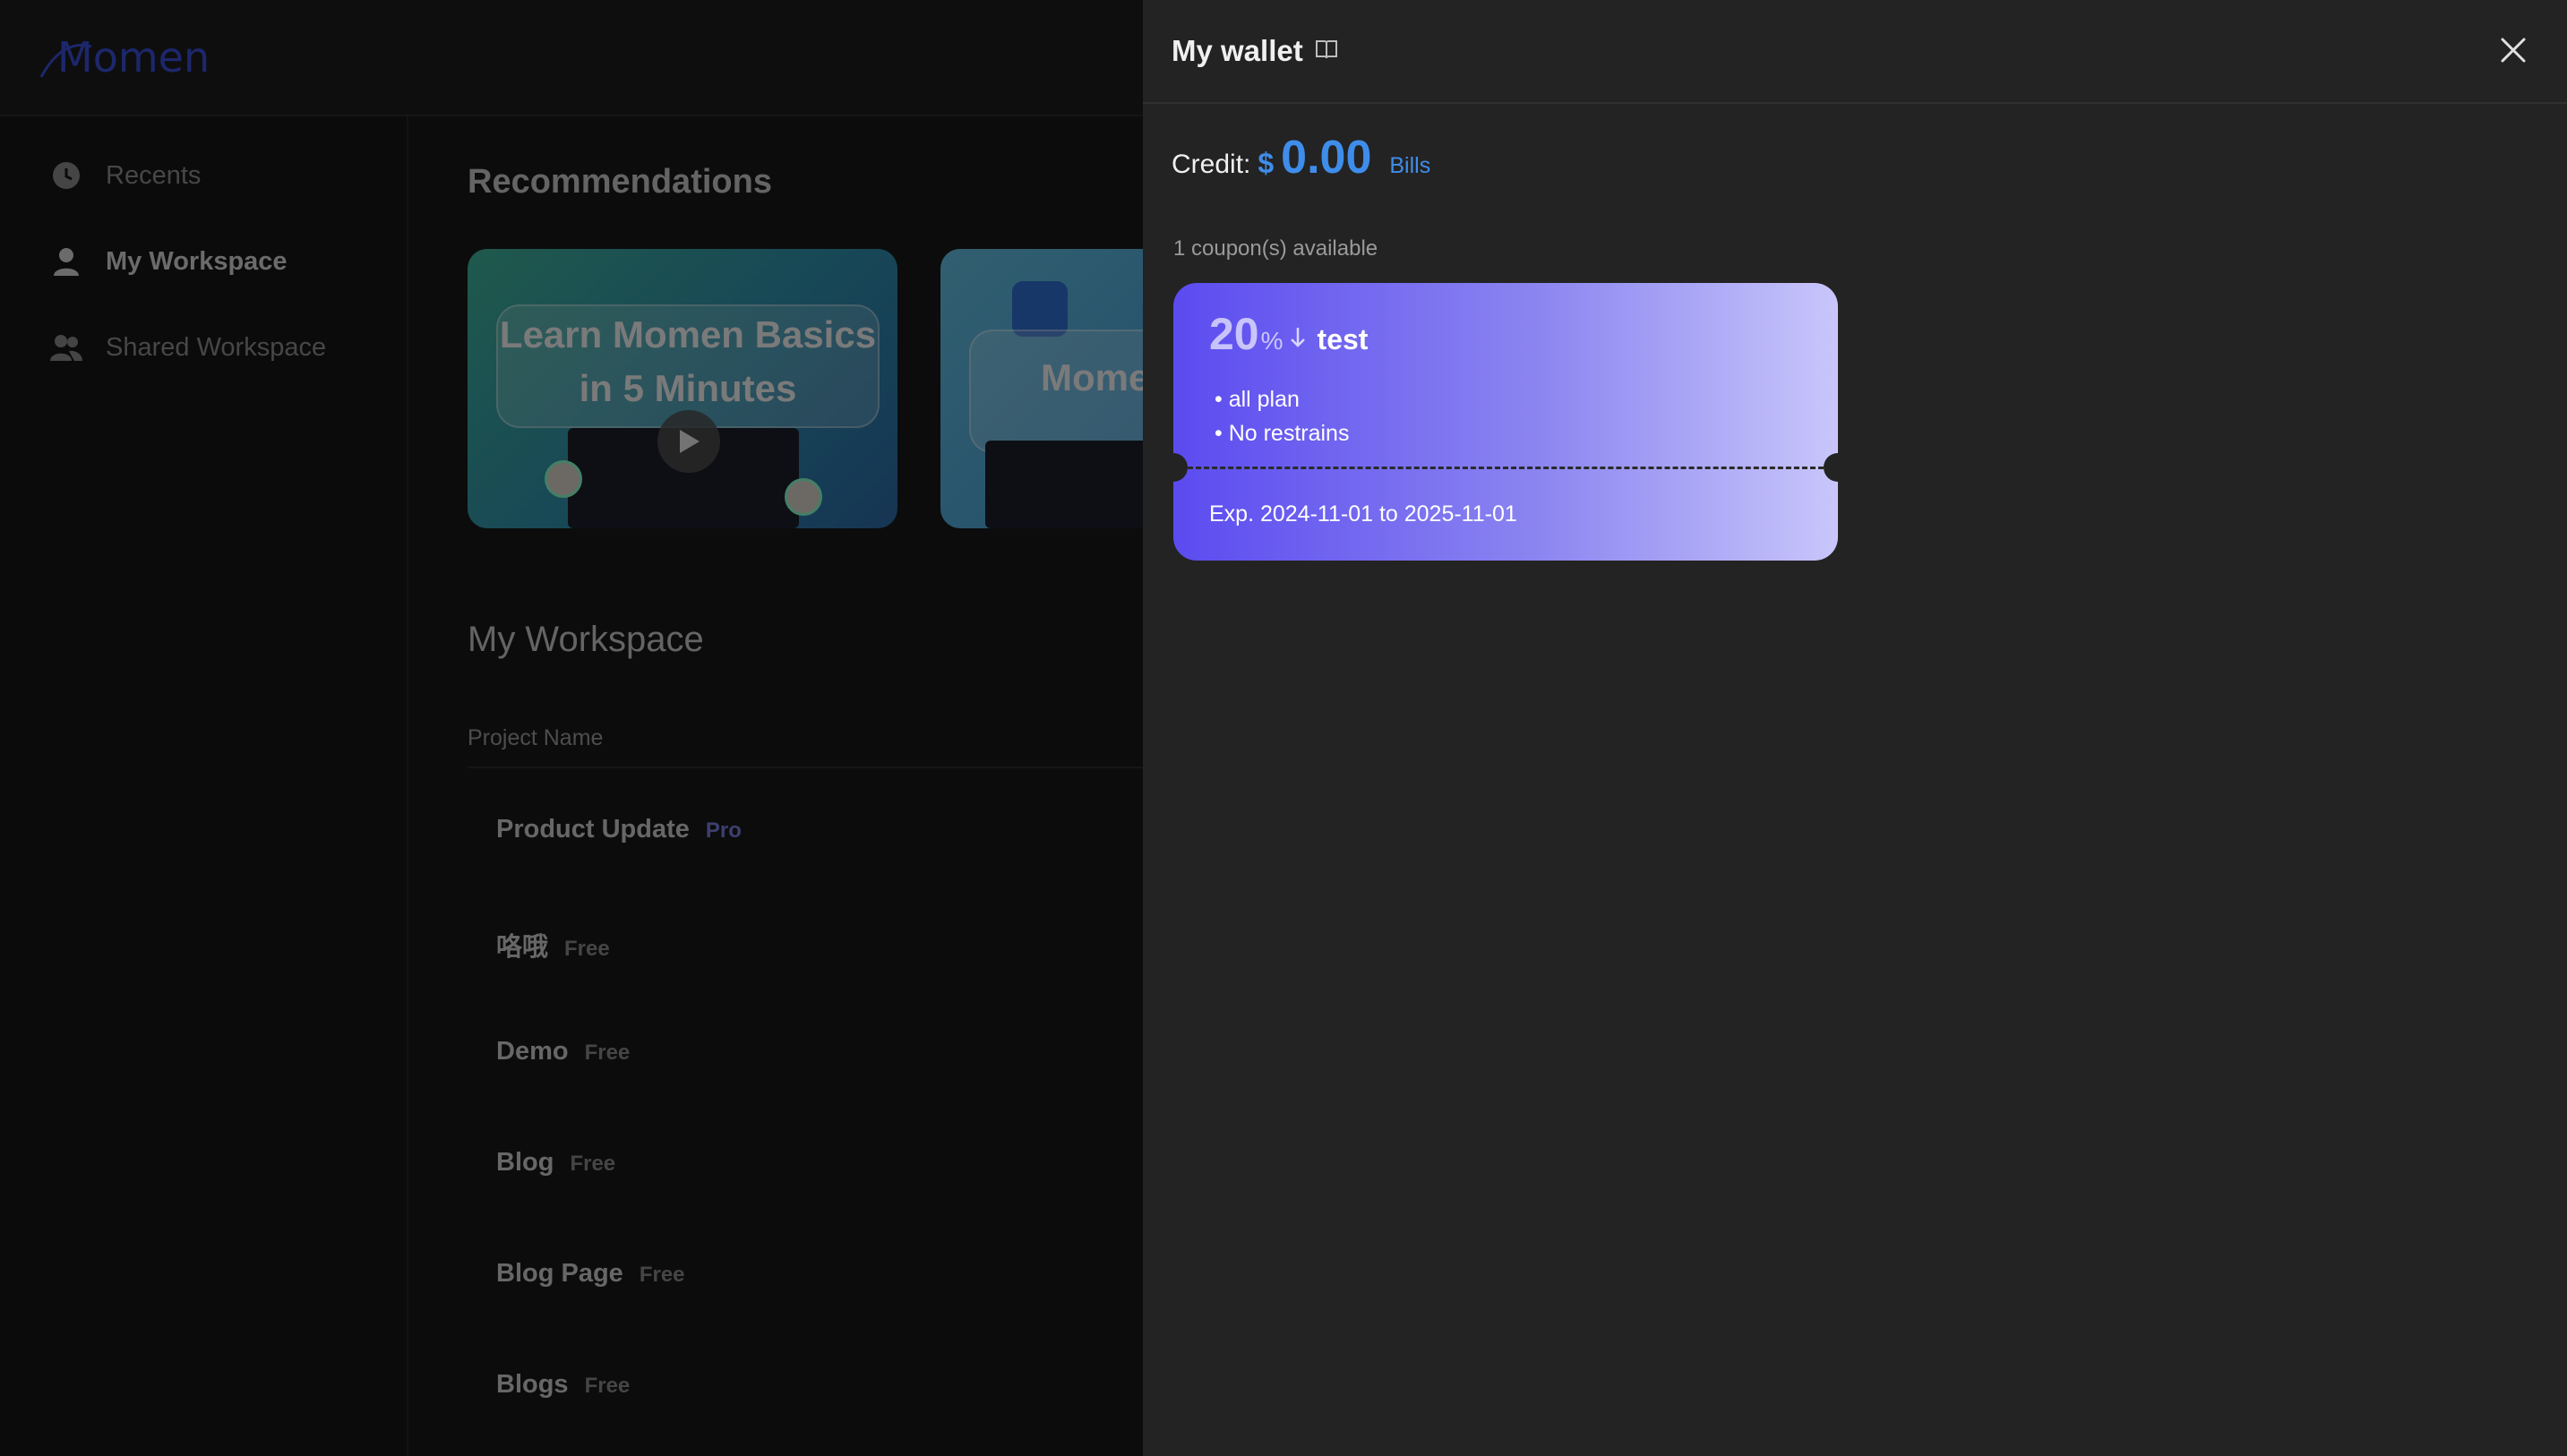 This screenshot has height=1456, width=2567. Describe the element at coordinates (1282, 433) in the screenshot. I see `coupon-condition: • No restrains` at that location.